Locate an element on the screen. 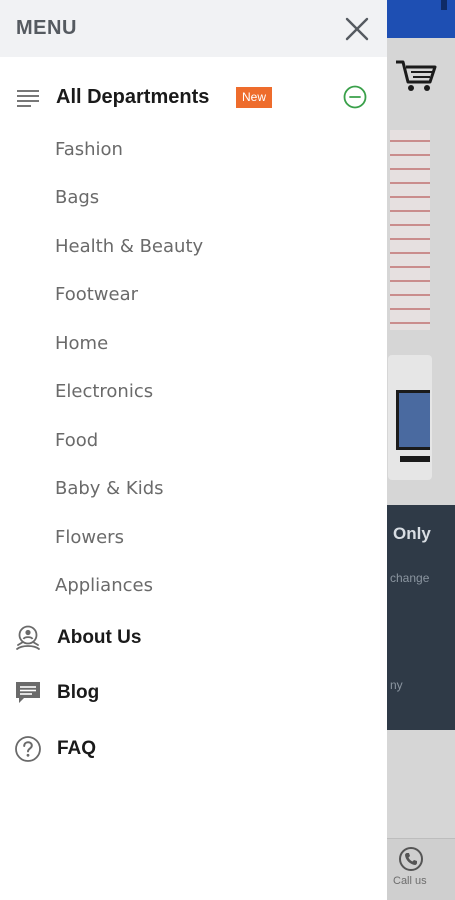 The height and width of the screenshot is (900, 455). department-item-electronics: Electronics is located at coordinates (104, 391).